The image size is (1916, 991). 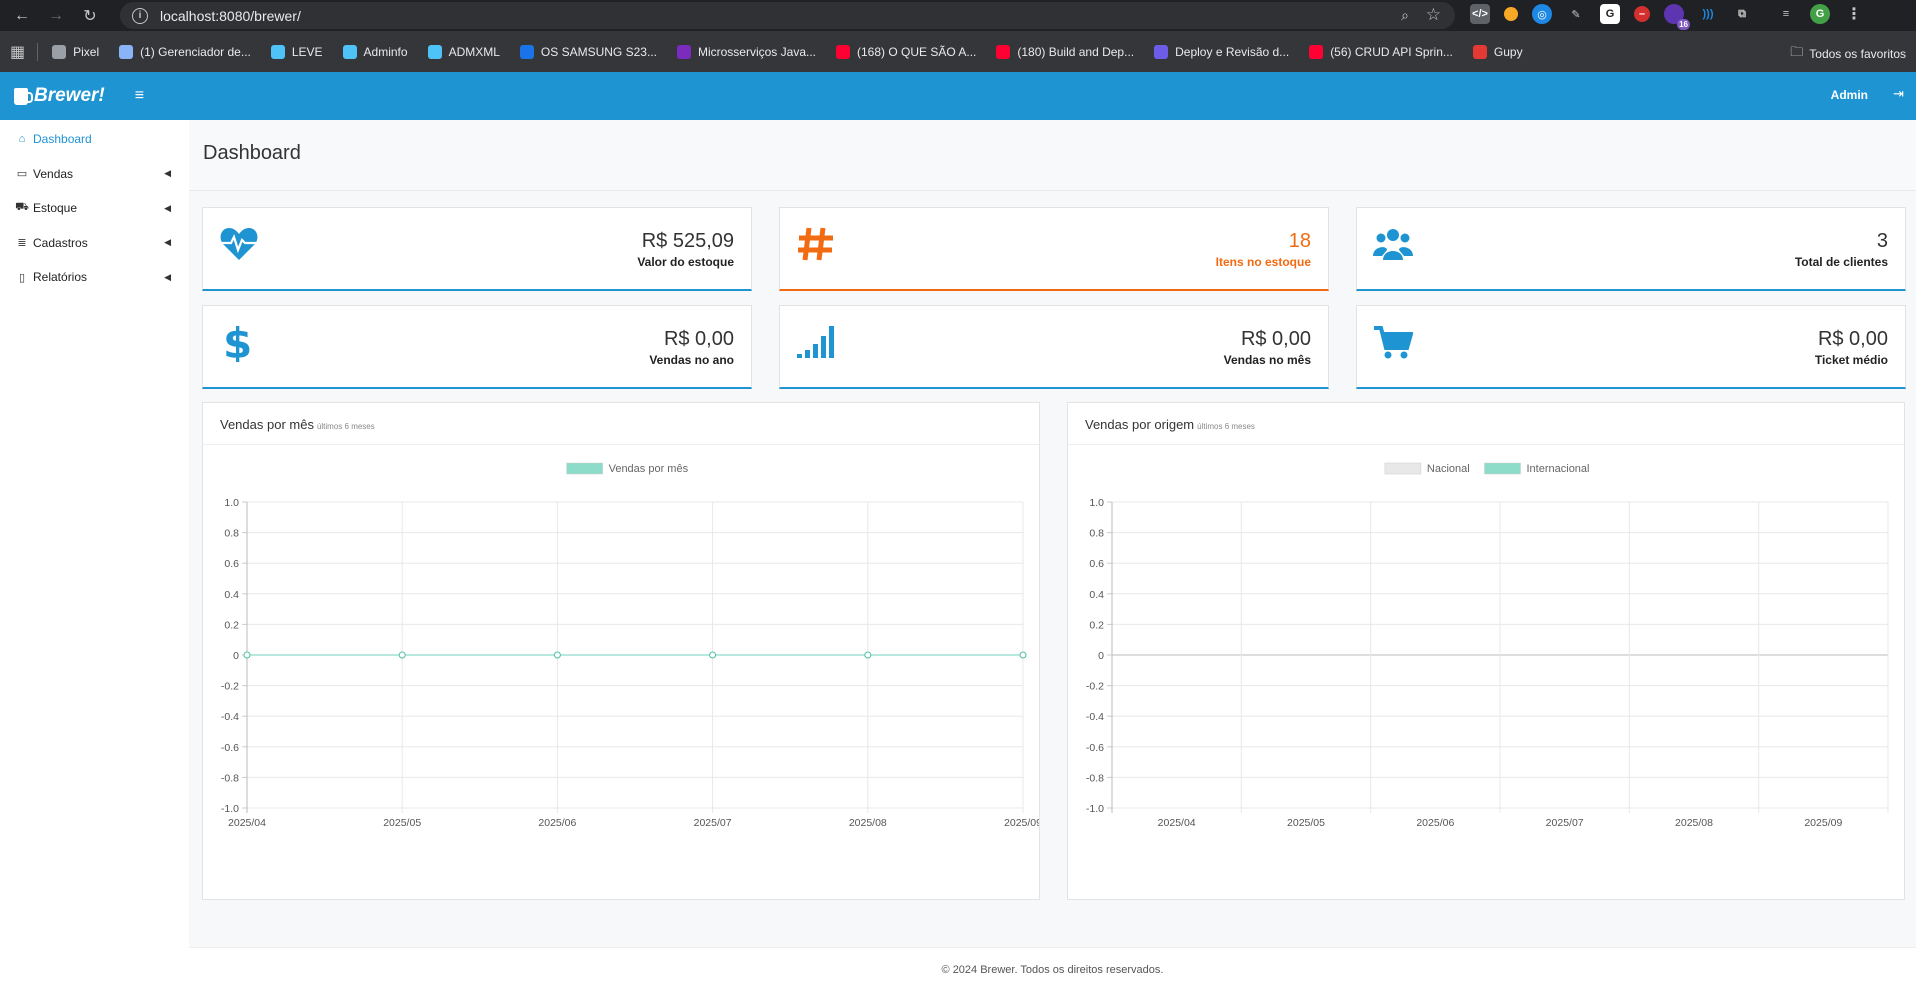 What do you see at coordinates (1610, 14) in the screenshot?
I see `grammarly-extension-icon: G` at bounding box center [1610, 14].